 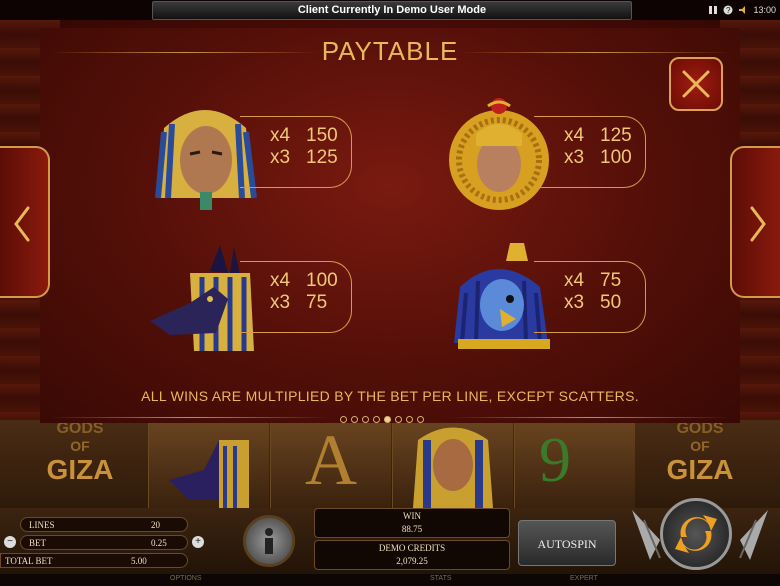 I want to click on chevron-left-icon, so click(x=22, y=224).